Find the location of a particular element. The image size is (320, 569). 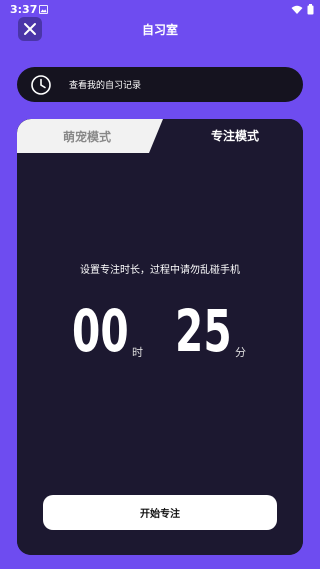

clock-icon is located at coordinates (41, 84).